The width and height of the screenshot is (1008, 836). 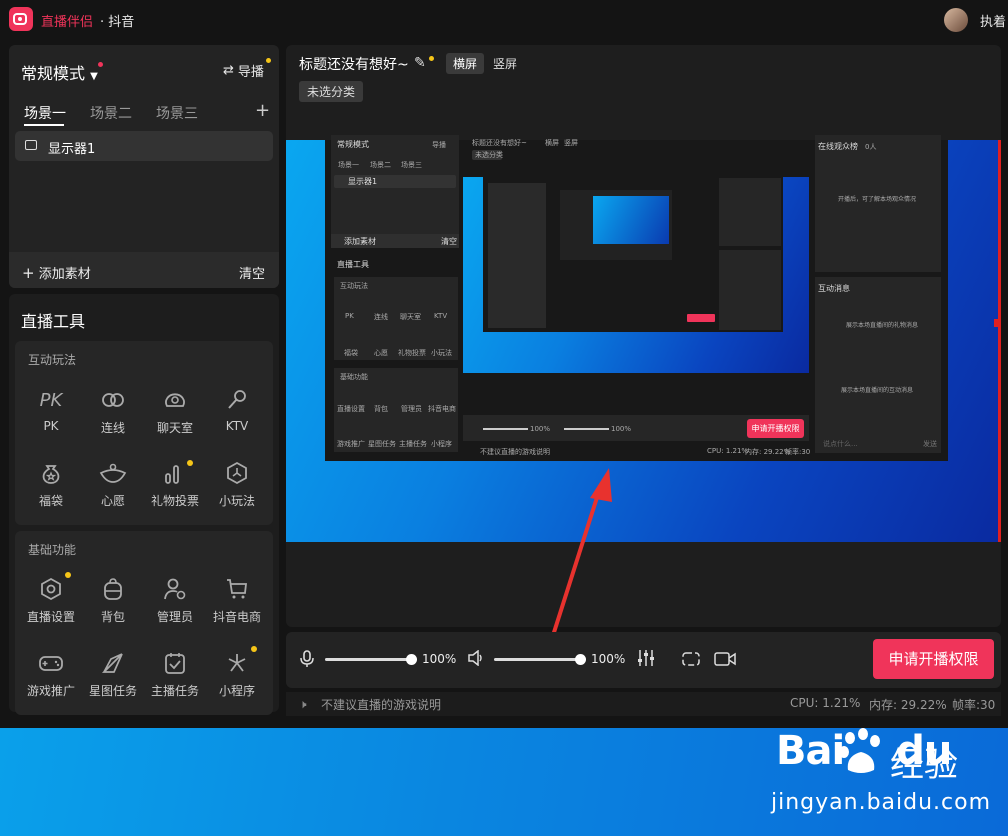 I want to click on nested-tool: 星图任务, so click(x=382, y=444).